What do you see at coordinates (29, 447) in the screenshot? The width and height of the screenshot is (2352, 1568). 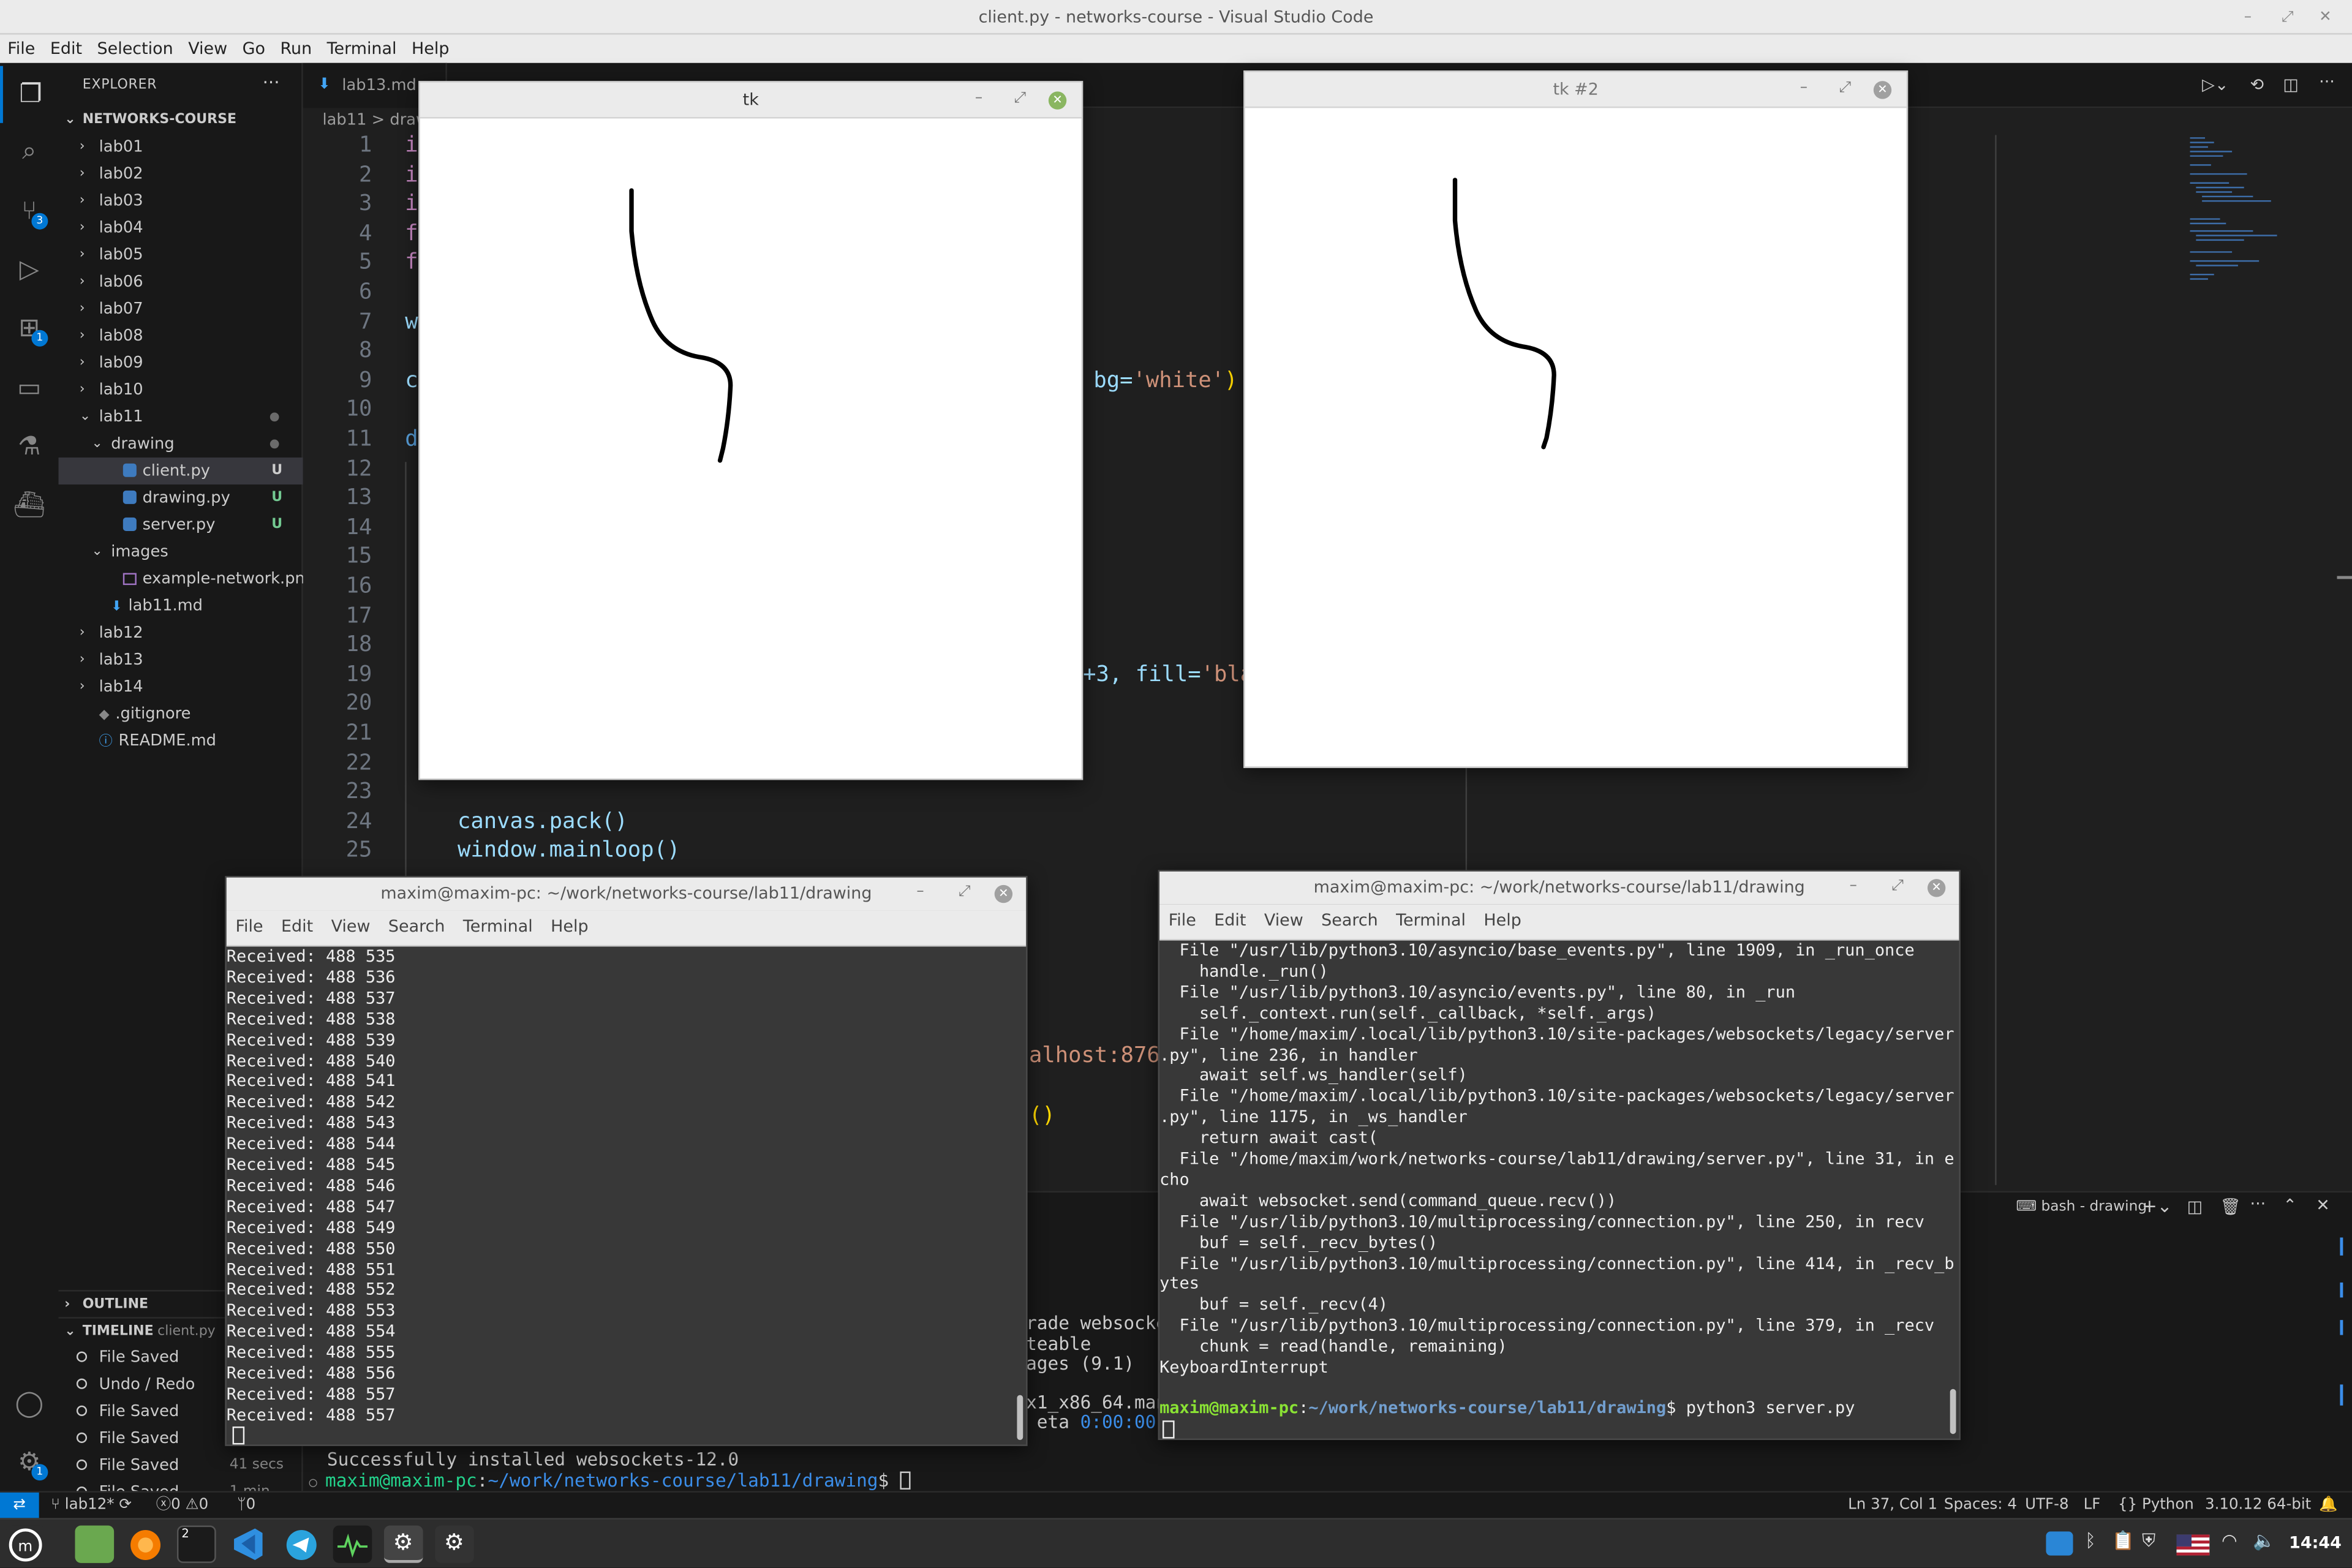 I see `testing-icon: ⚗` at bounding box center [29, 447].